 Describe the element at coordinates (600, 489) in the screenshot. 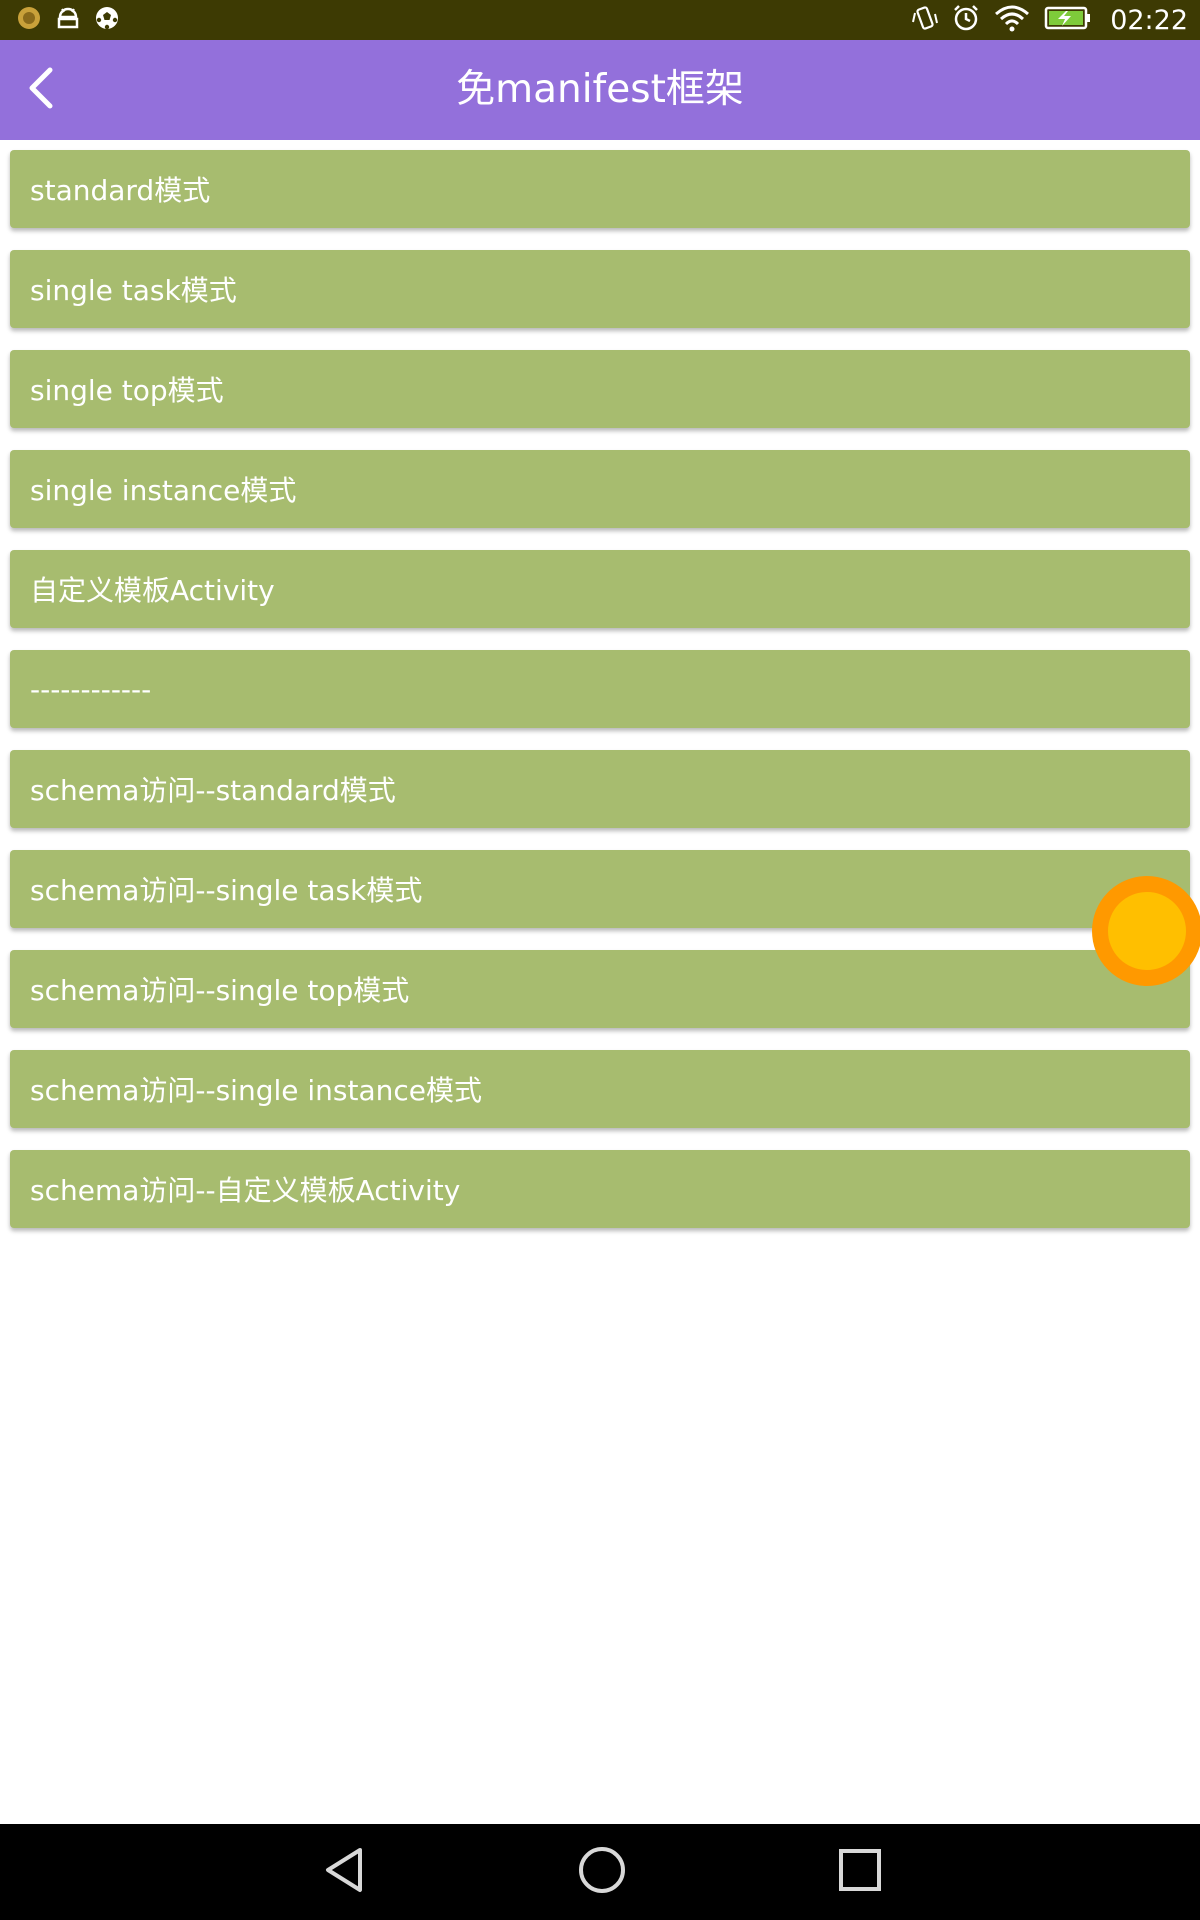

I see `list-item-single-instance: single instance模式` at that location.